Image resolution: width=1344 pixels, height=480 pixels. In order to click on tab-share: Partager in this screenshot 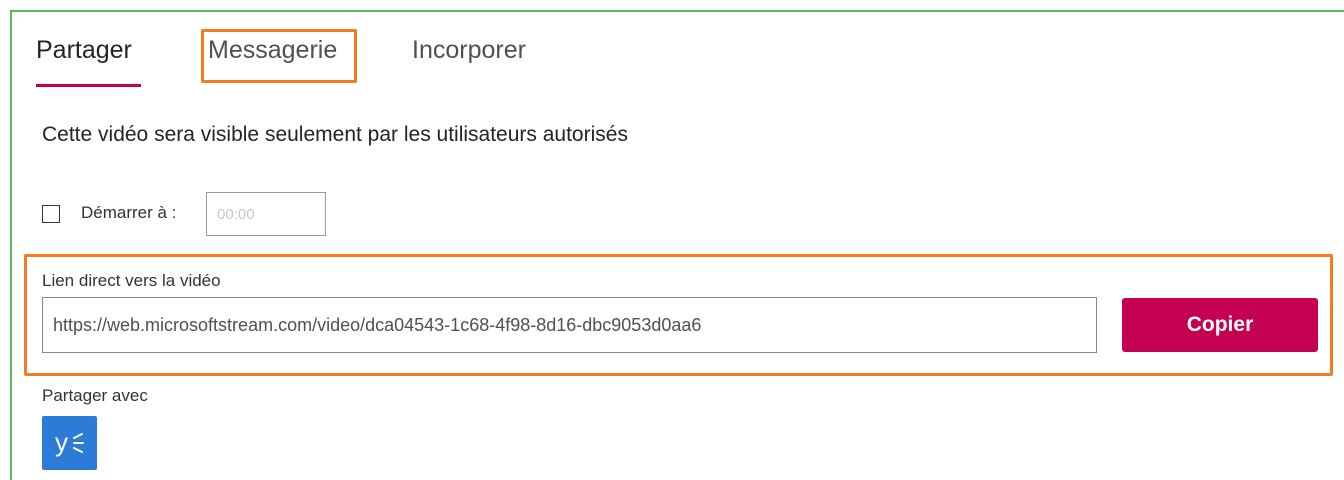, I will do `click(88, 61)`.